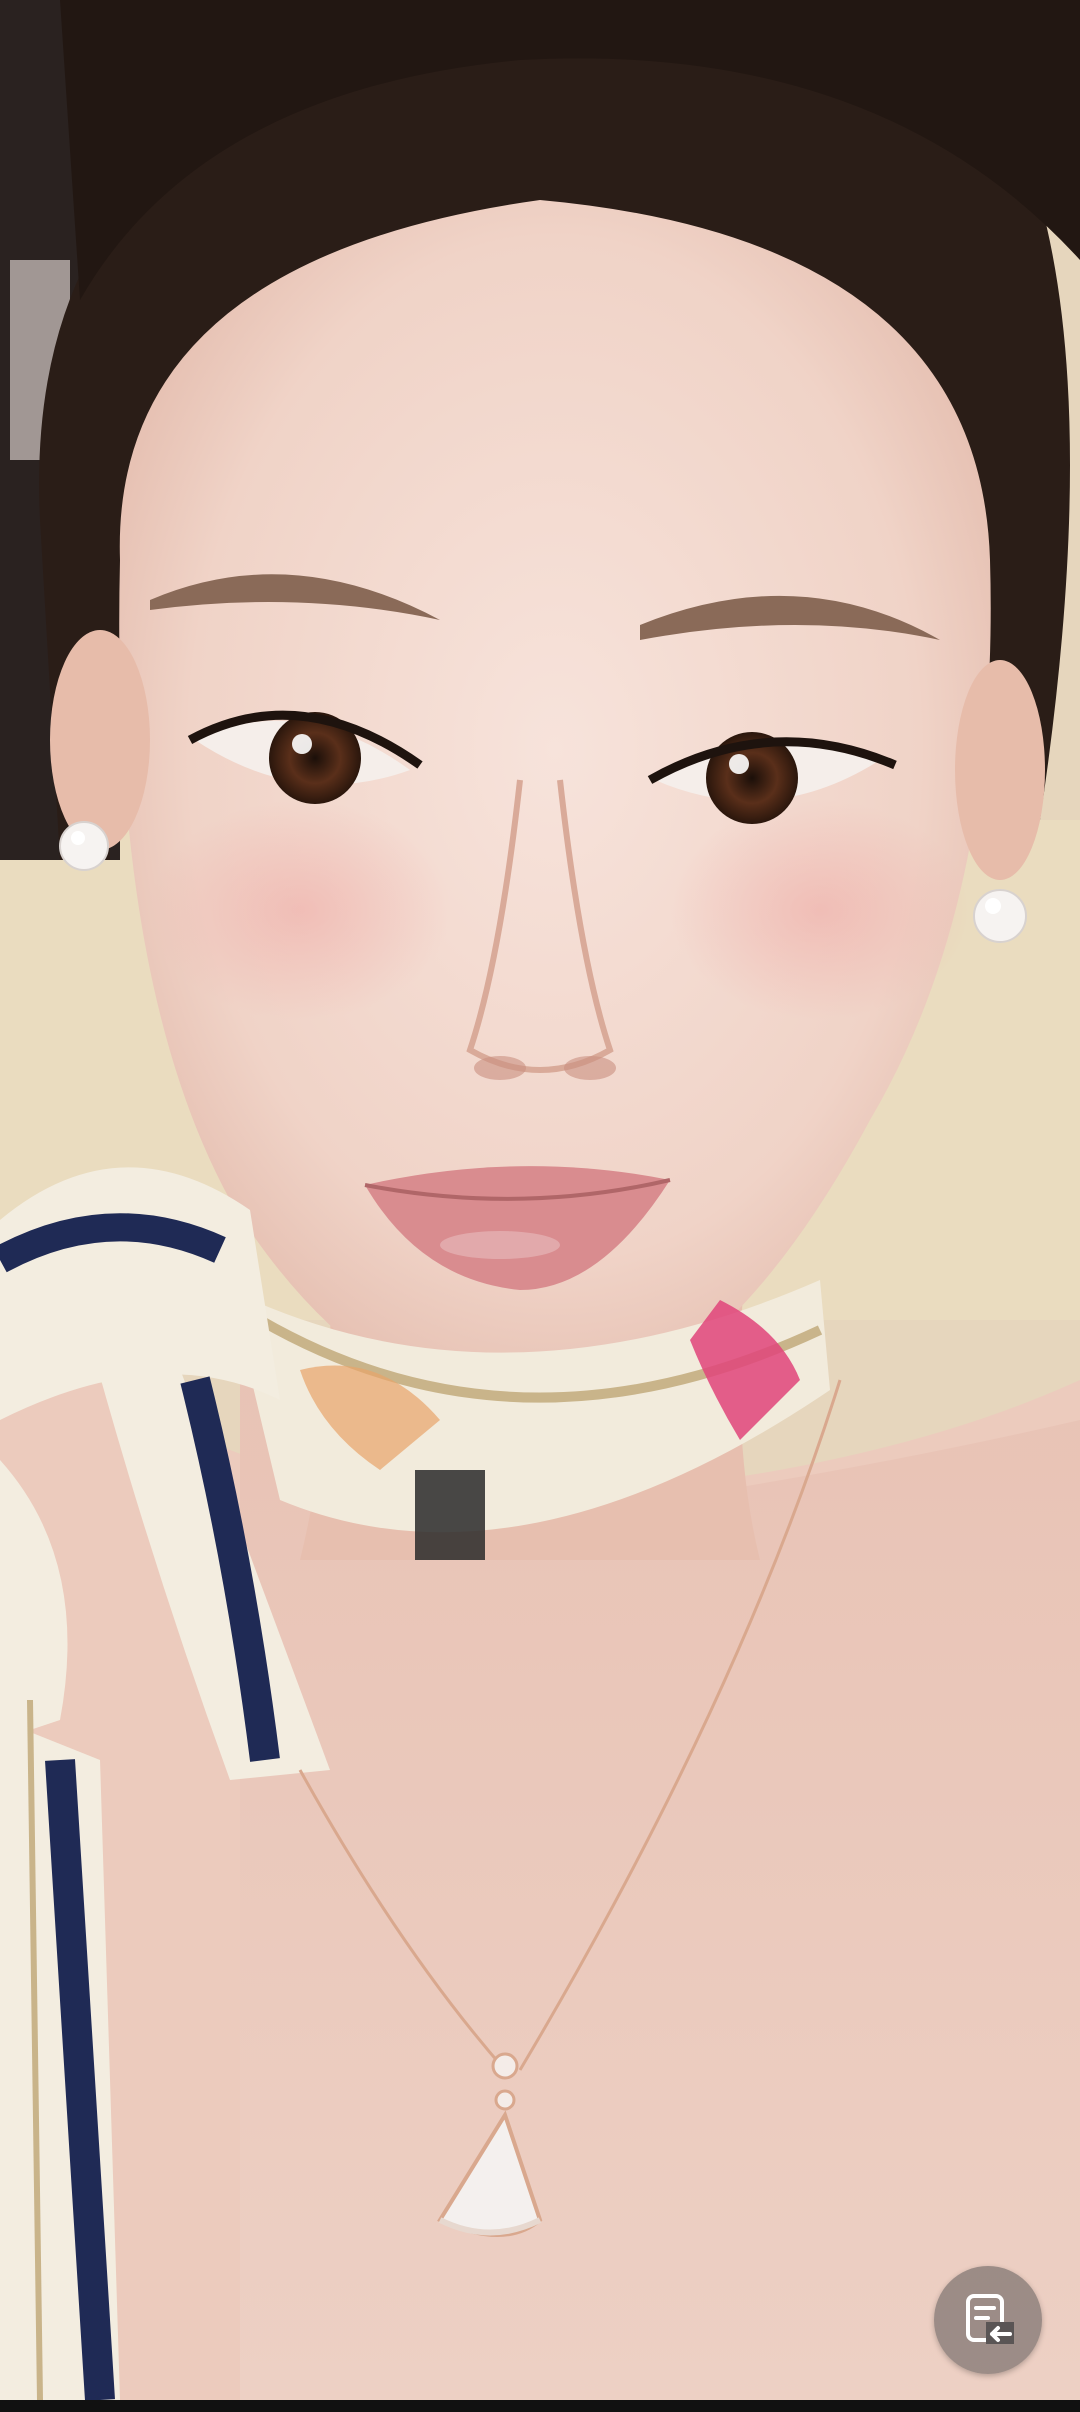 Image resolution: width=1080 pixels, height=2412 pixels. I want to click on document-back-icon, so click(990, 2319).